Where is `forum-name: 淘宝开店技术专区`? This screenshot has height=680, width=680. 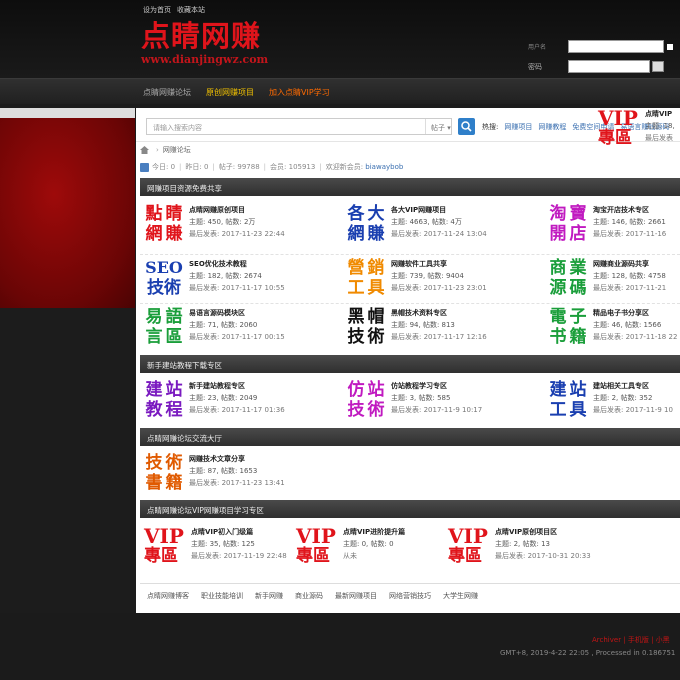
forum-name: 淘宝开店技术专区 is located at coordinates (629, 210).